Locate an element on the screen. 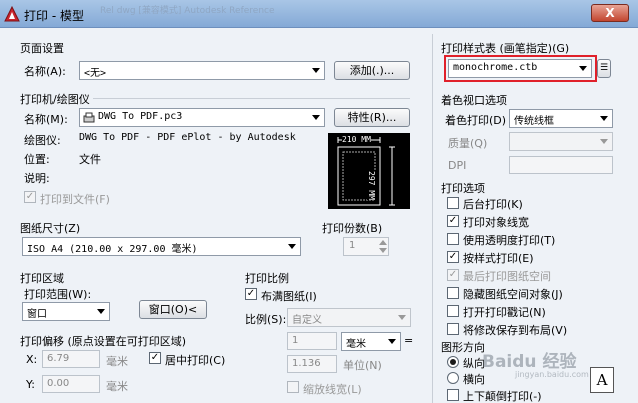 This screenshot has width=638, height=403. quality-label: 质量(Q) is located at coordinates (468, 143).